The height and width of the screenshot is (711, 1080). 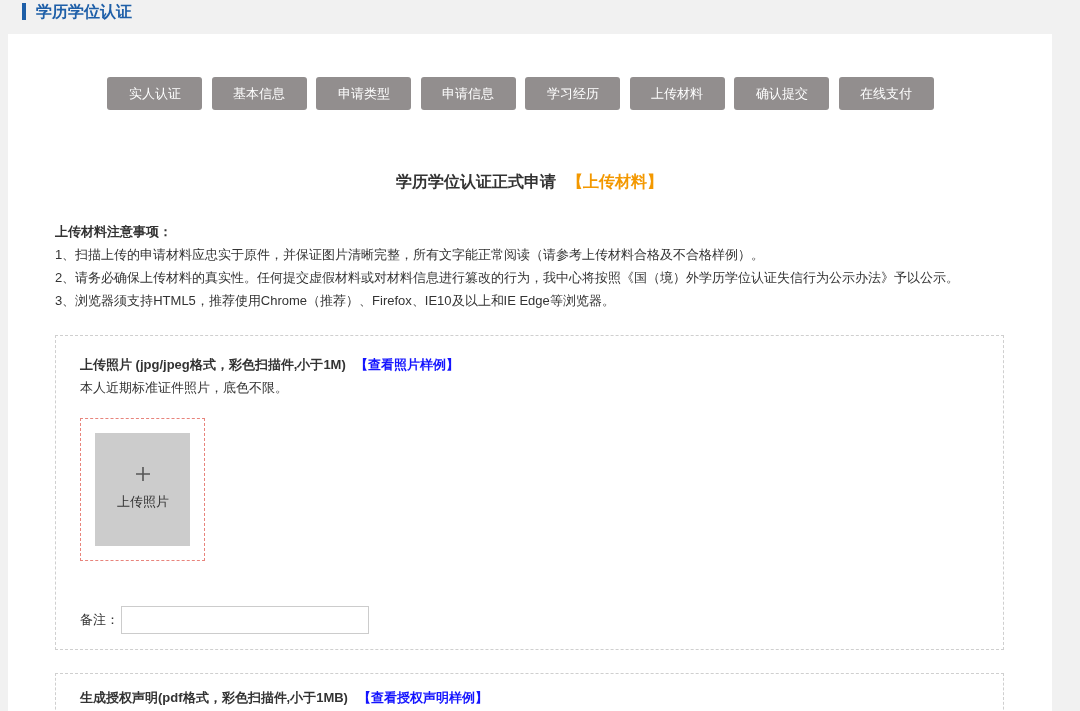 I want to click on note-text: 1、扫描上传的申请材料应忠实于原件，并保证图片清晰完整，所有文字能正常阅读（请参考上传材料合格及不合格样例）。, so click(x=410, y=255).